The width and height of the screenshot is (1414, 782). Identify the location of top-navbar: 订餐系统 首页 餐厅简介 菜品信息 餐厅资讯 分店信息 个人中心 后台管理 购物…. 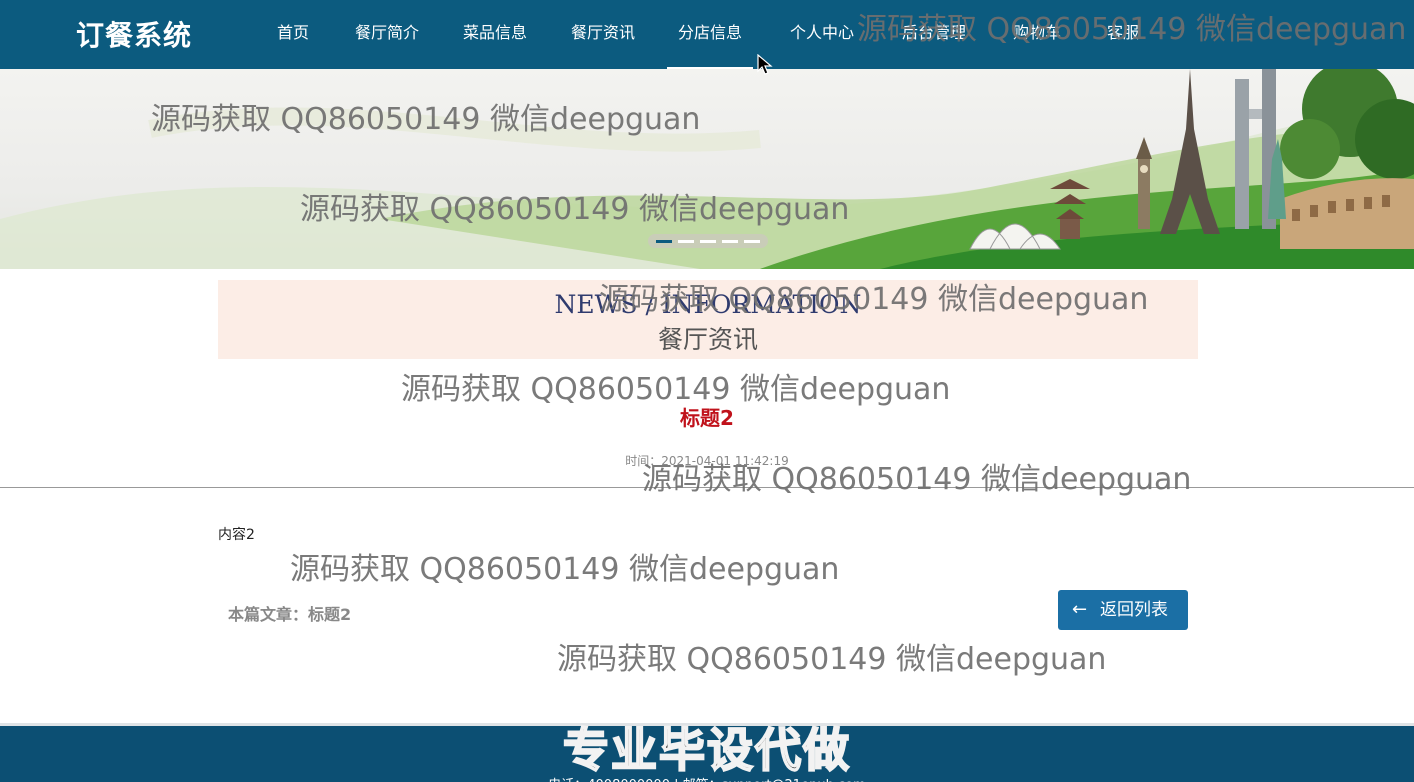
(707, 34).